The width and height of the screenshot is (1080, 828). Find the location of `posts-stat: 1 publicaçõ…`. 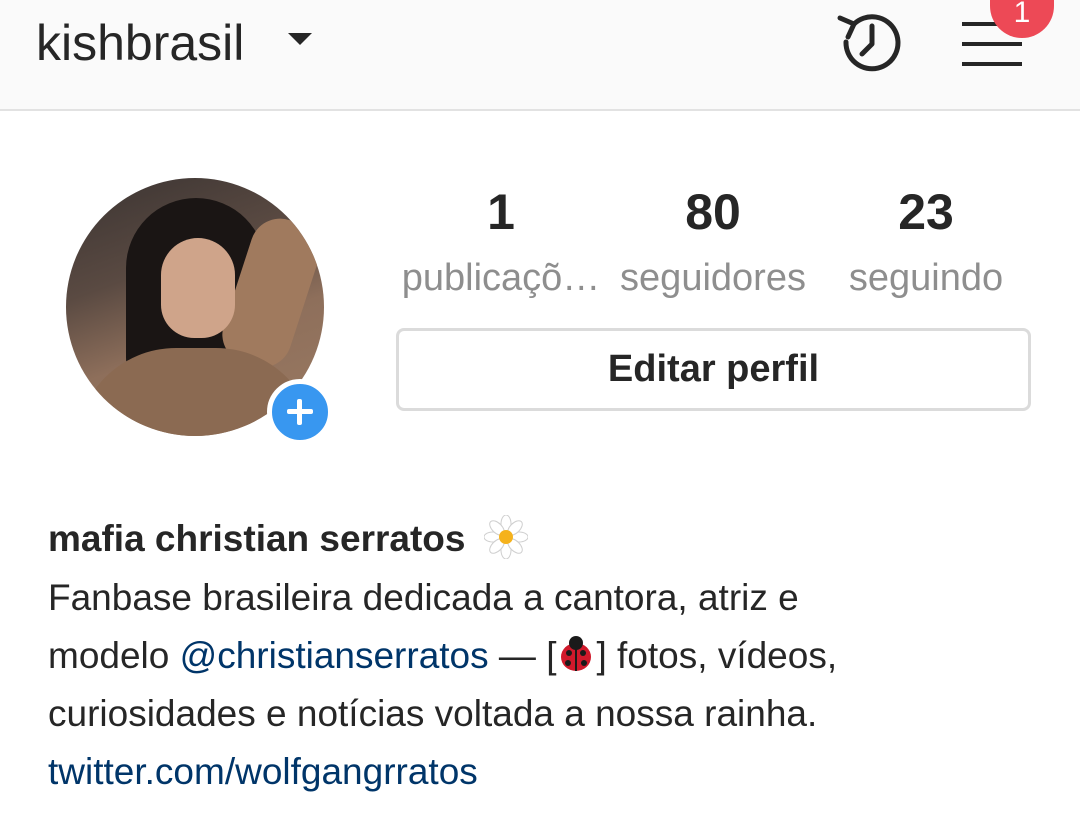

posts-stat: 1 publicaçõ… is located at coordinates (501, 242).